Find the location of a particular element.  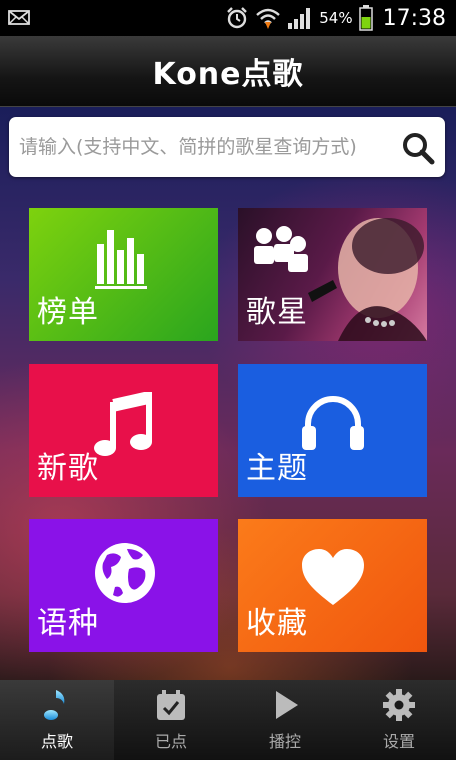

page-title: Kone点歌 is located at coordinates (228, 74).